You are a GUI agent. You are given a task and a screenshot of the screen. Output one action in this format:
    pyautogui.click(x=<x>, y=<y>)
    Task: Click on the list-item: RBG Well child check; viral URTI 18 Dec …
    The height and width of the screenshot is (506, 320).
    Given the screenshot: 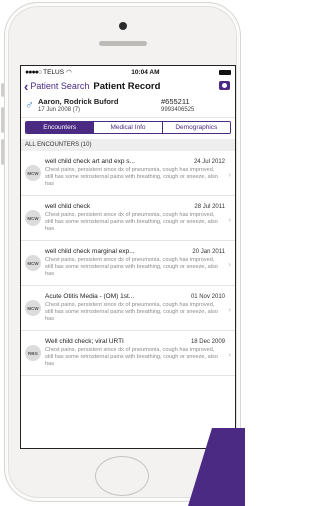 What is the action you would take?
    pyautogui.click(x=128, y=353)
    